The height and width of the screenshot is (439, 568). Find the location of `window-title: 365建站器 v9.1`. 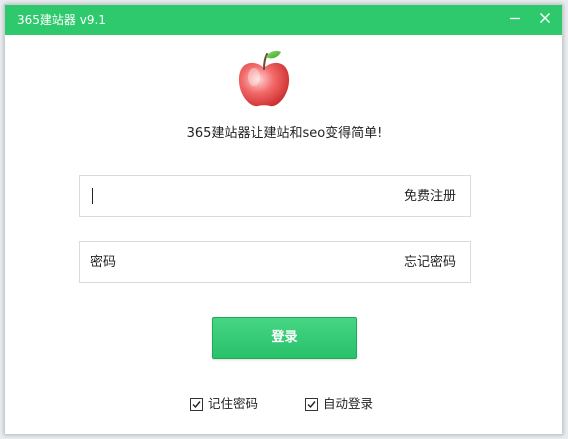

window-title: 365建站器 v9.1 is located at coordinates (61, 20).